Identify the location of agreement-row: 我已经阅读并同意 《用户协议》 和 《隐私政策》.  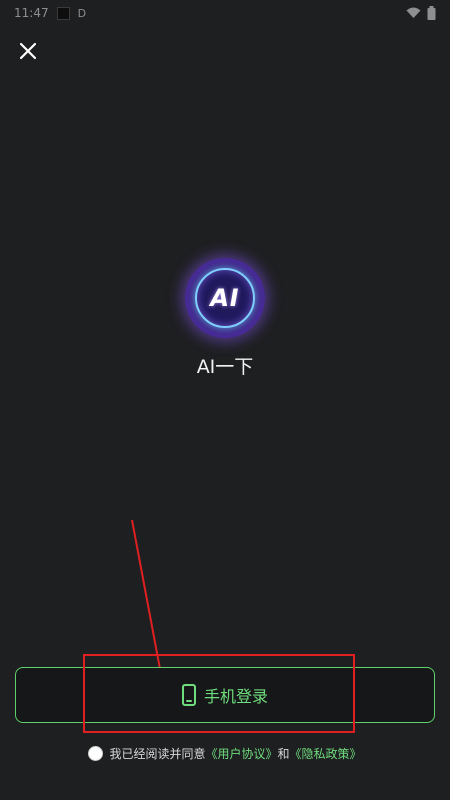
(225, 753).